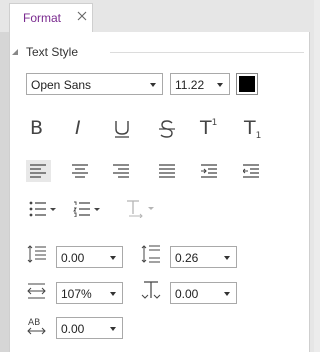 Image resolution: width=320 pixels, height=352 pixels. I want to click on scrollbar-track, so click(312, 192).